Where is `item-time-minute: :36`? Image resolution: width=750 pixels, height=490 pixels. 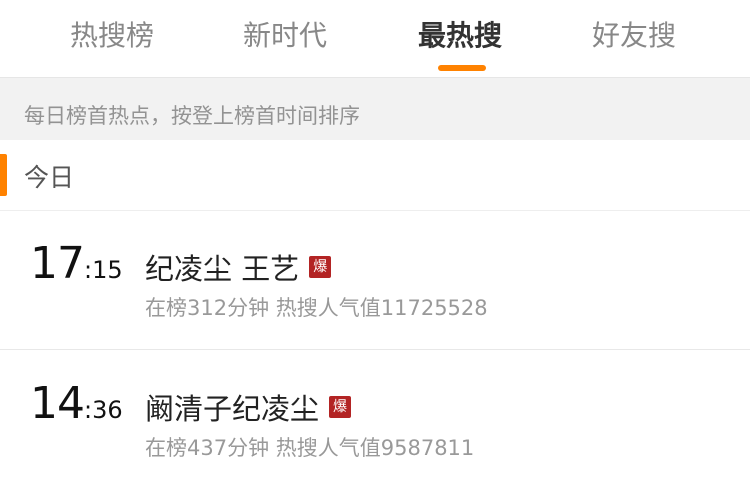 item-time-minute: :36 is located at coordinates (103, 410).